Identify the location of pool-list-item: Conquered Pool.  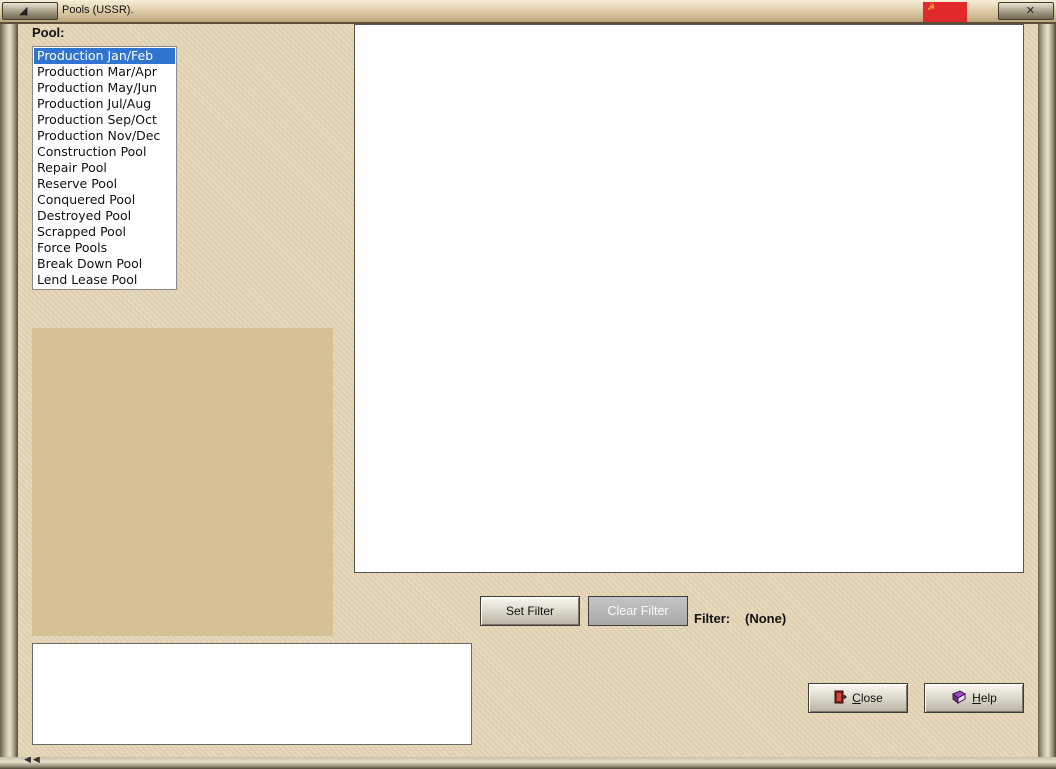
(104, 200).